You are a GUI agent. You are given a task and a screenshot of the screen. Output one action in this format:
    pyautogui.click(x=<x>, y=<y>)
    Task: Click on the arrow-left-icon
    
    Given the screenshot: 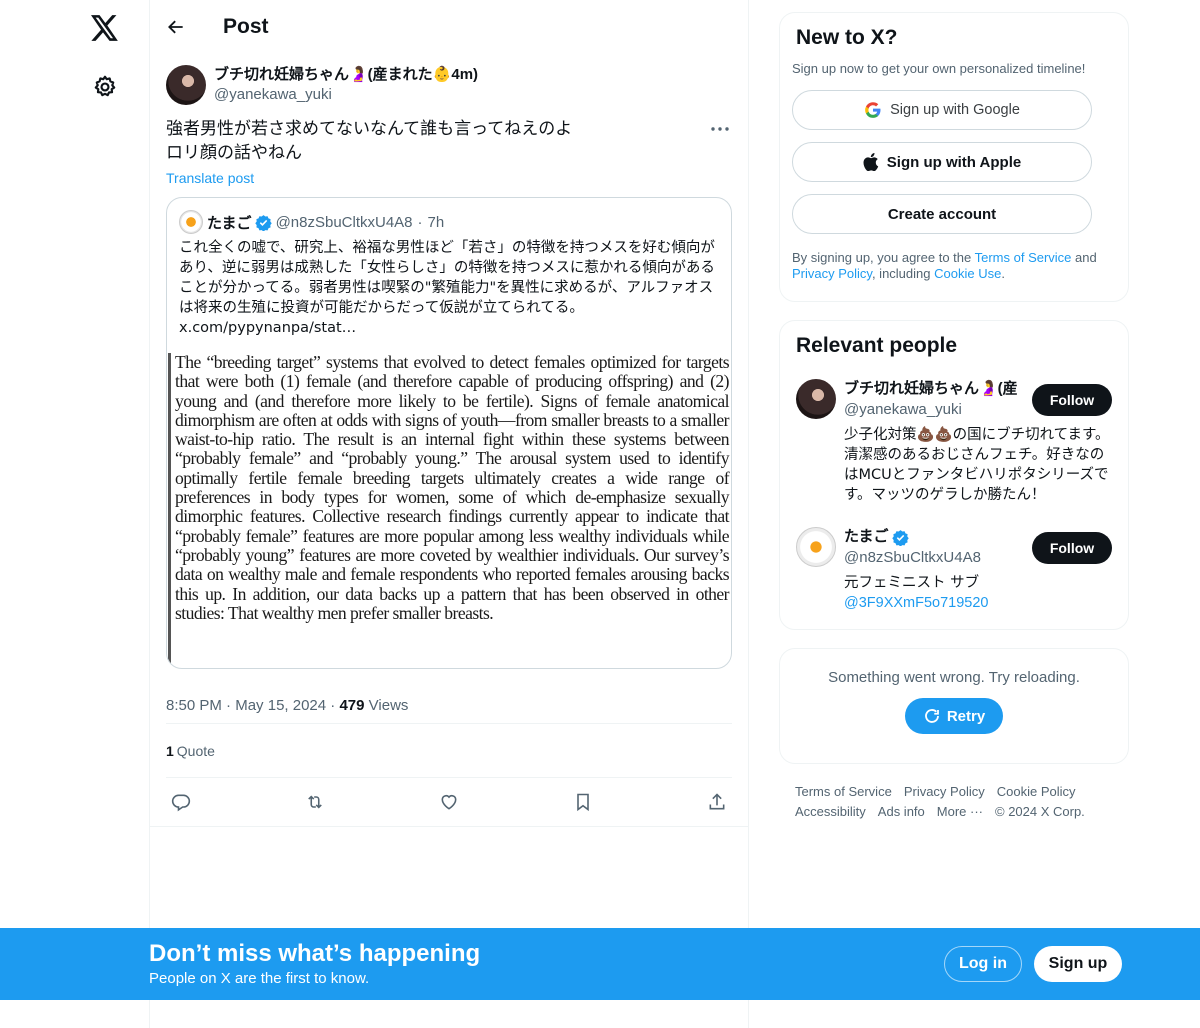 What is the action you would take?
    pyautogui.click(x=177, y=27)
    